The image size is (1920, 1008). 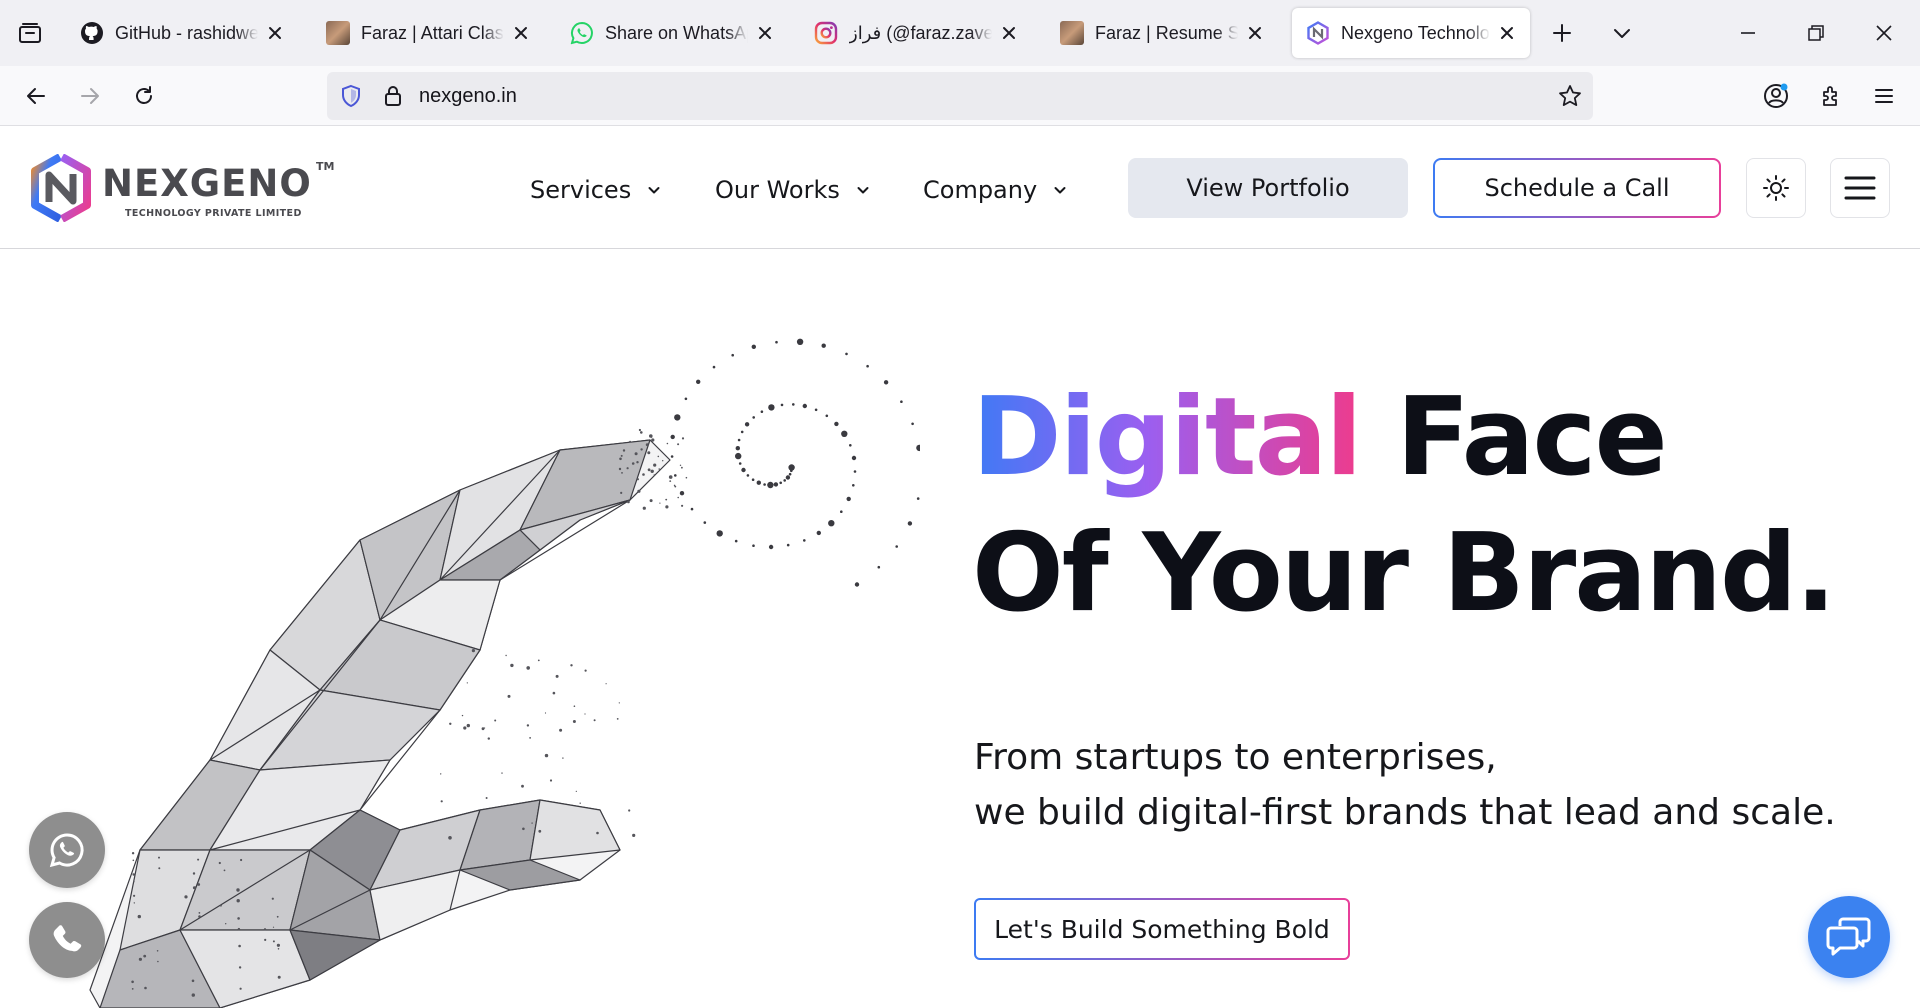 What do you see at coordinates (1167, 437) in the screenshot?
I see `headline-accent: Digital` at bounding box center [1167, 437].